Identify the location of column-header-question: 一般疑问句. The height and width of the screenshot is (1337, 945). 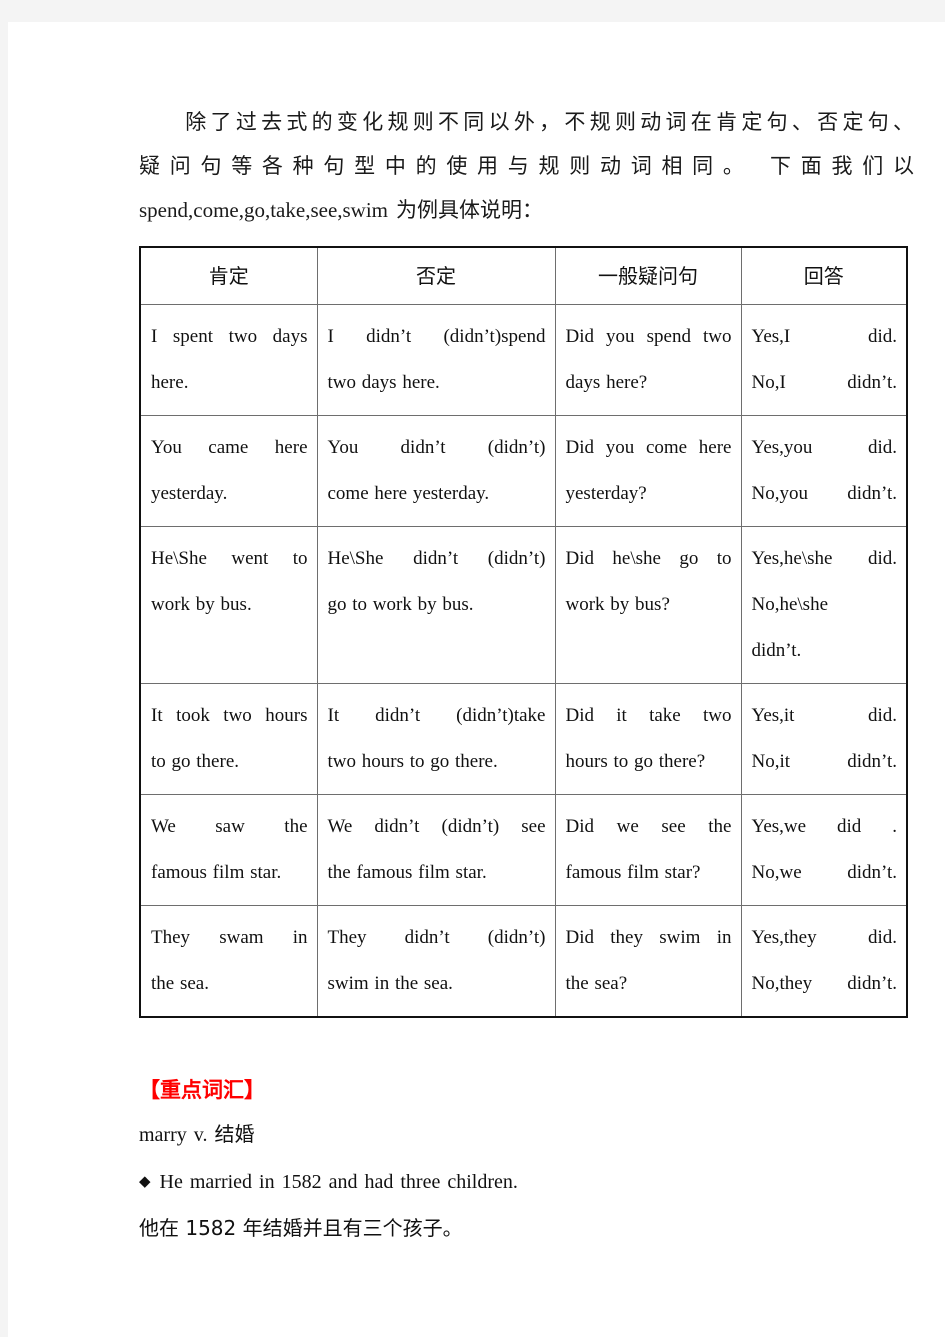
(648, 275).